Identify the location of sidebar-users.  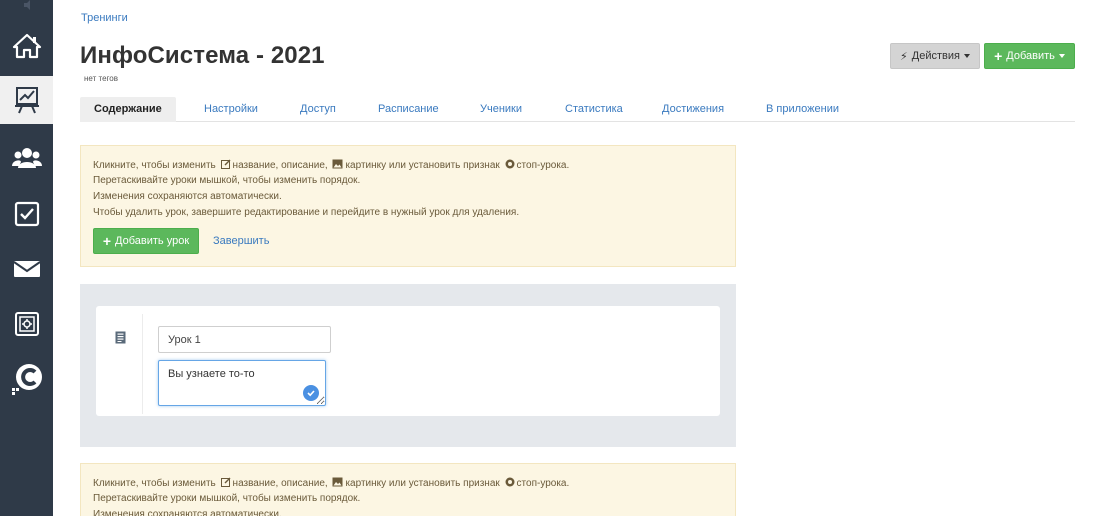
(26, 158).